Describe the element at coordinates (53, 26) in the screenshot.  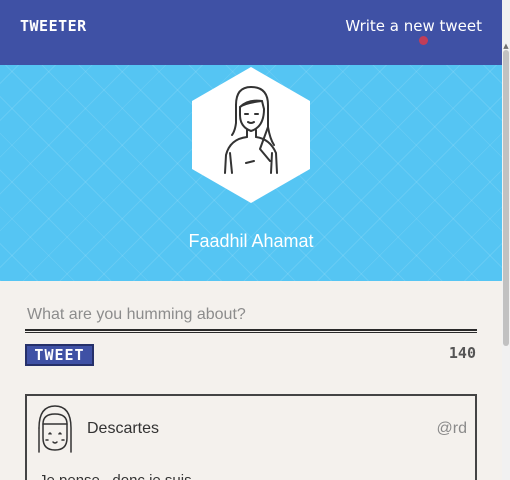
I see `brand-logo: TWEETER` at that location.